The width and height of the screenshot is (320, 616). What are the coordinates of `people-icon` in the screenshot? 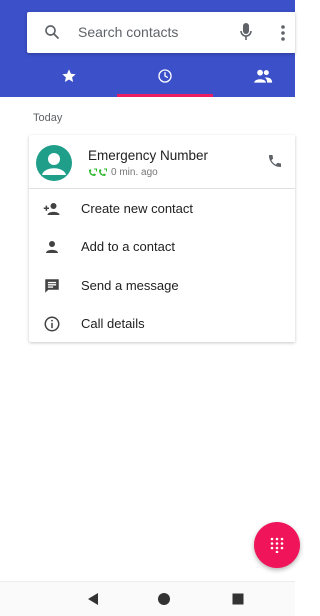 It's located at (263, 76).